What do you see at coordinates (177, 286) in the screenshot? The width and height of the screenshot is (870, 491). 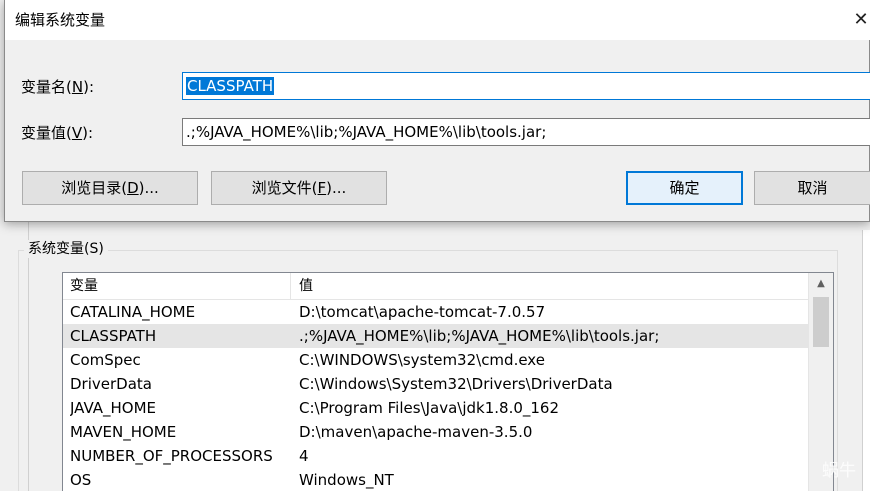 I see `column-header-variable: 变量` at bounding box center [177, 286].